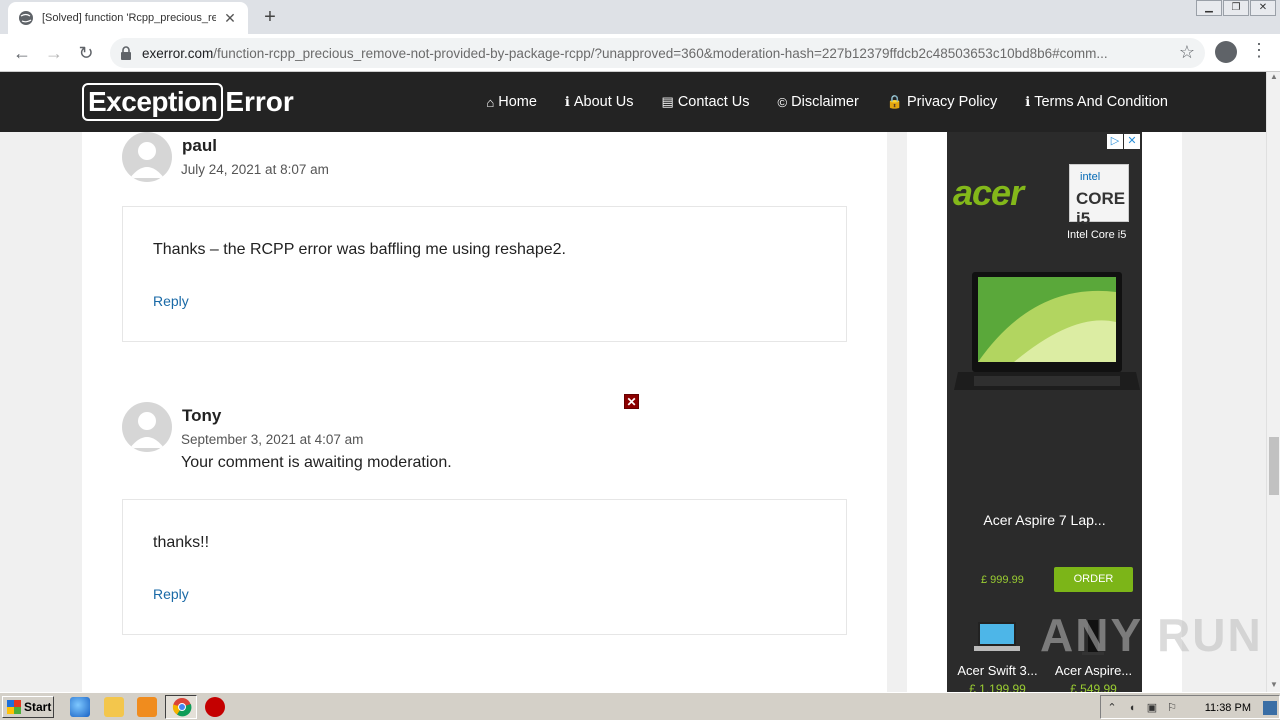 The image size is (1280, 720). Describe the element at coordinates (603, 102) in the screenshot. I see `nav-about-label: About Us` at that location.